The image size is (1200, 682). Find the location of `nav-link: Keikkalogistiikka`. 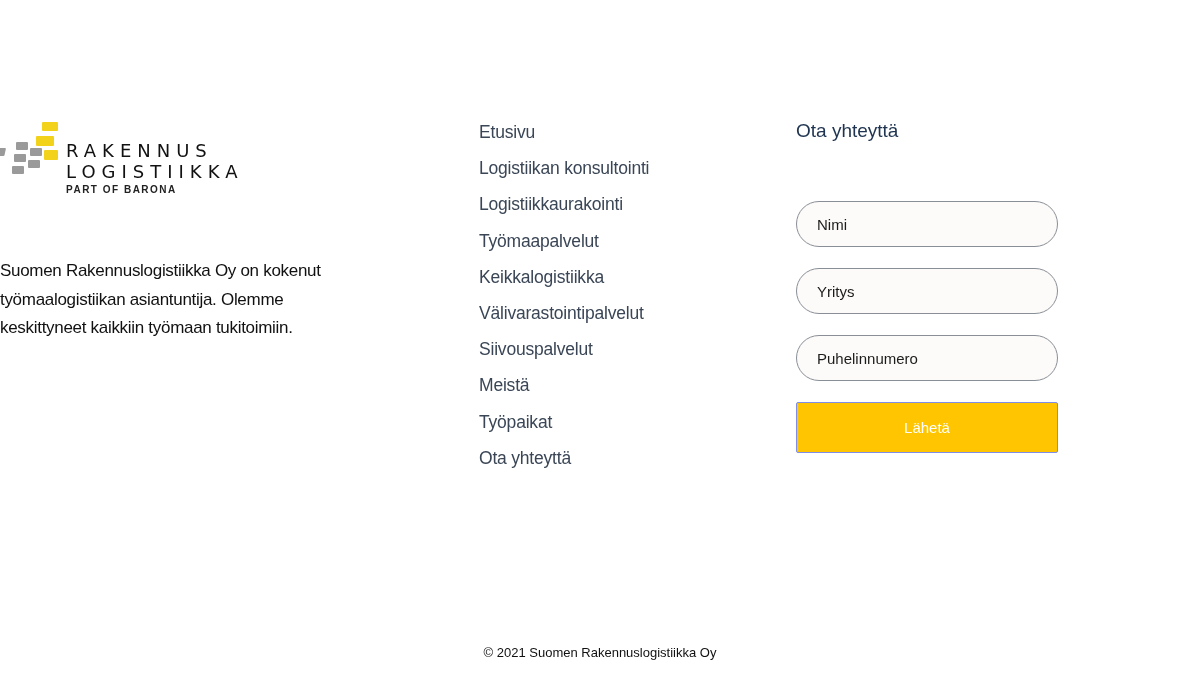

nav-link: Keikkalogistiikka is located at coordinates (541, 276).